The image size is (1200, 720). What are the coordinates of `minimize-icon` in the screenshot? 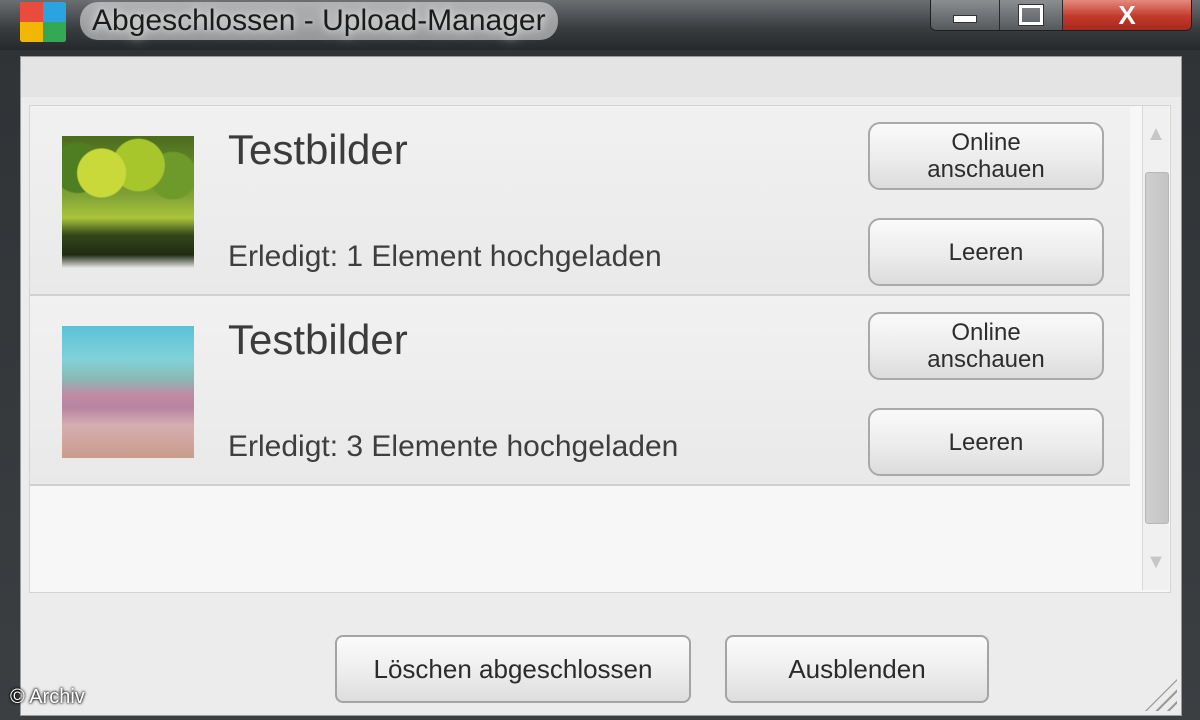 It's located at (965, 19).